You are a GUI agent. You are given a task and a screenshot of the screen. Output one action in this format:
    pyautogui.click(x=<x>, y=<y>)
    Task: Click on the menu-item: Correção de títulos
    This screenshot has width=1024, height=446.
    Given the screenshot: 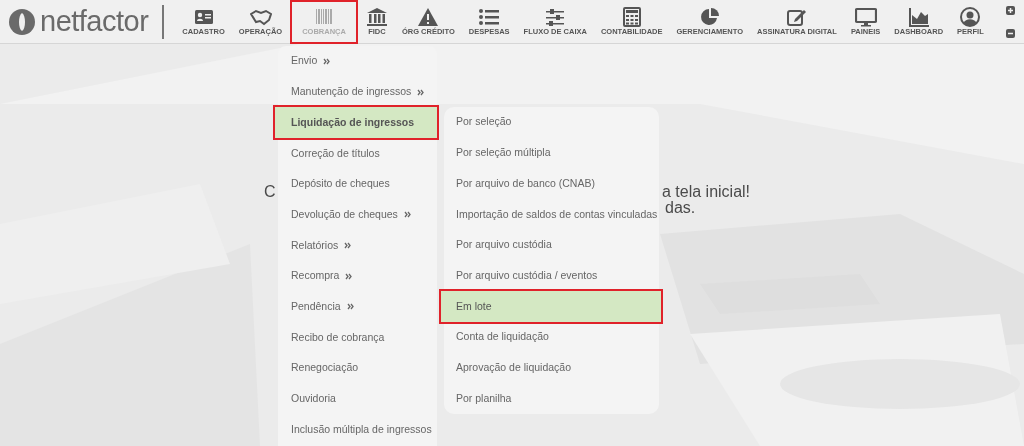 What is the action you would take?
    pyautogui.click(x=357, y=153)
    